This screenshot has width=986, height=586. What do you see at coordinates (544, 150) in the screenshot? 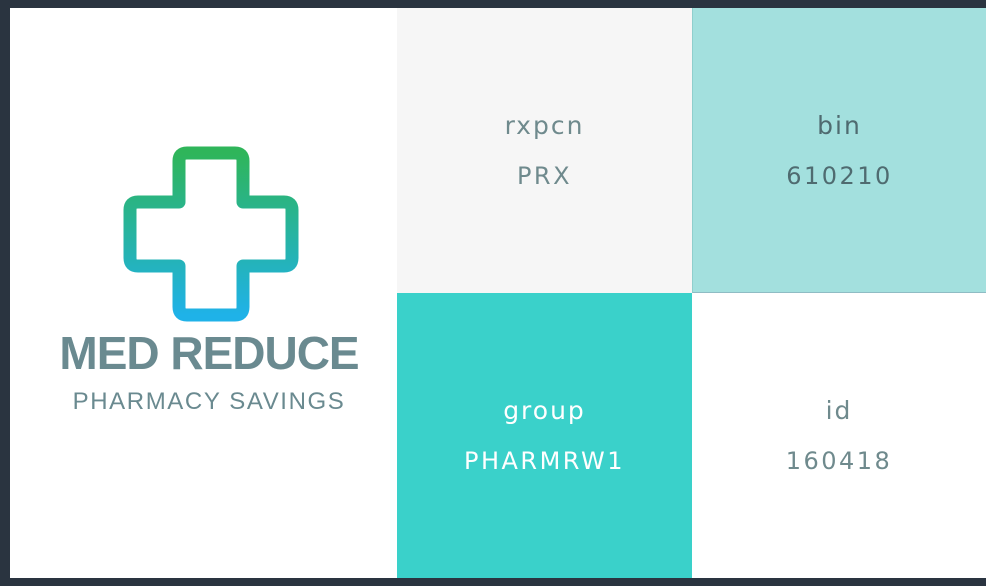
I see `rxpcn-cell: rxpcn PRX` at bounding box center [544, 150].